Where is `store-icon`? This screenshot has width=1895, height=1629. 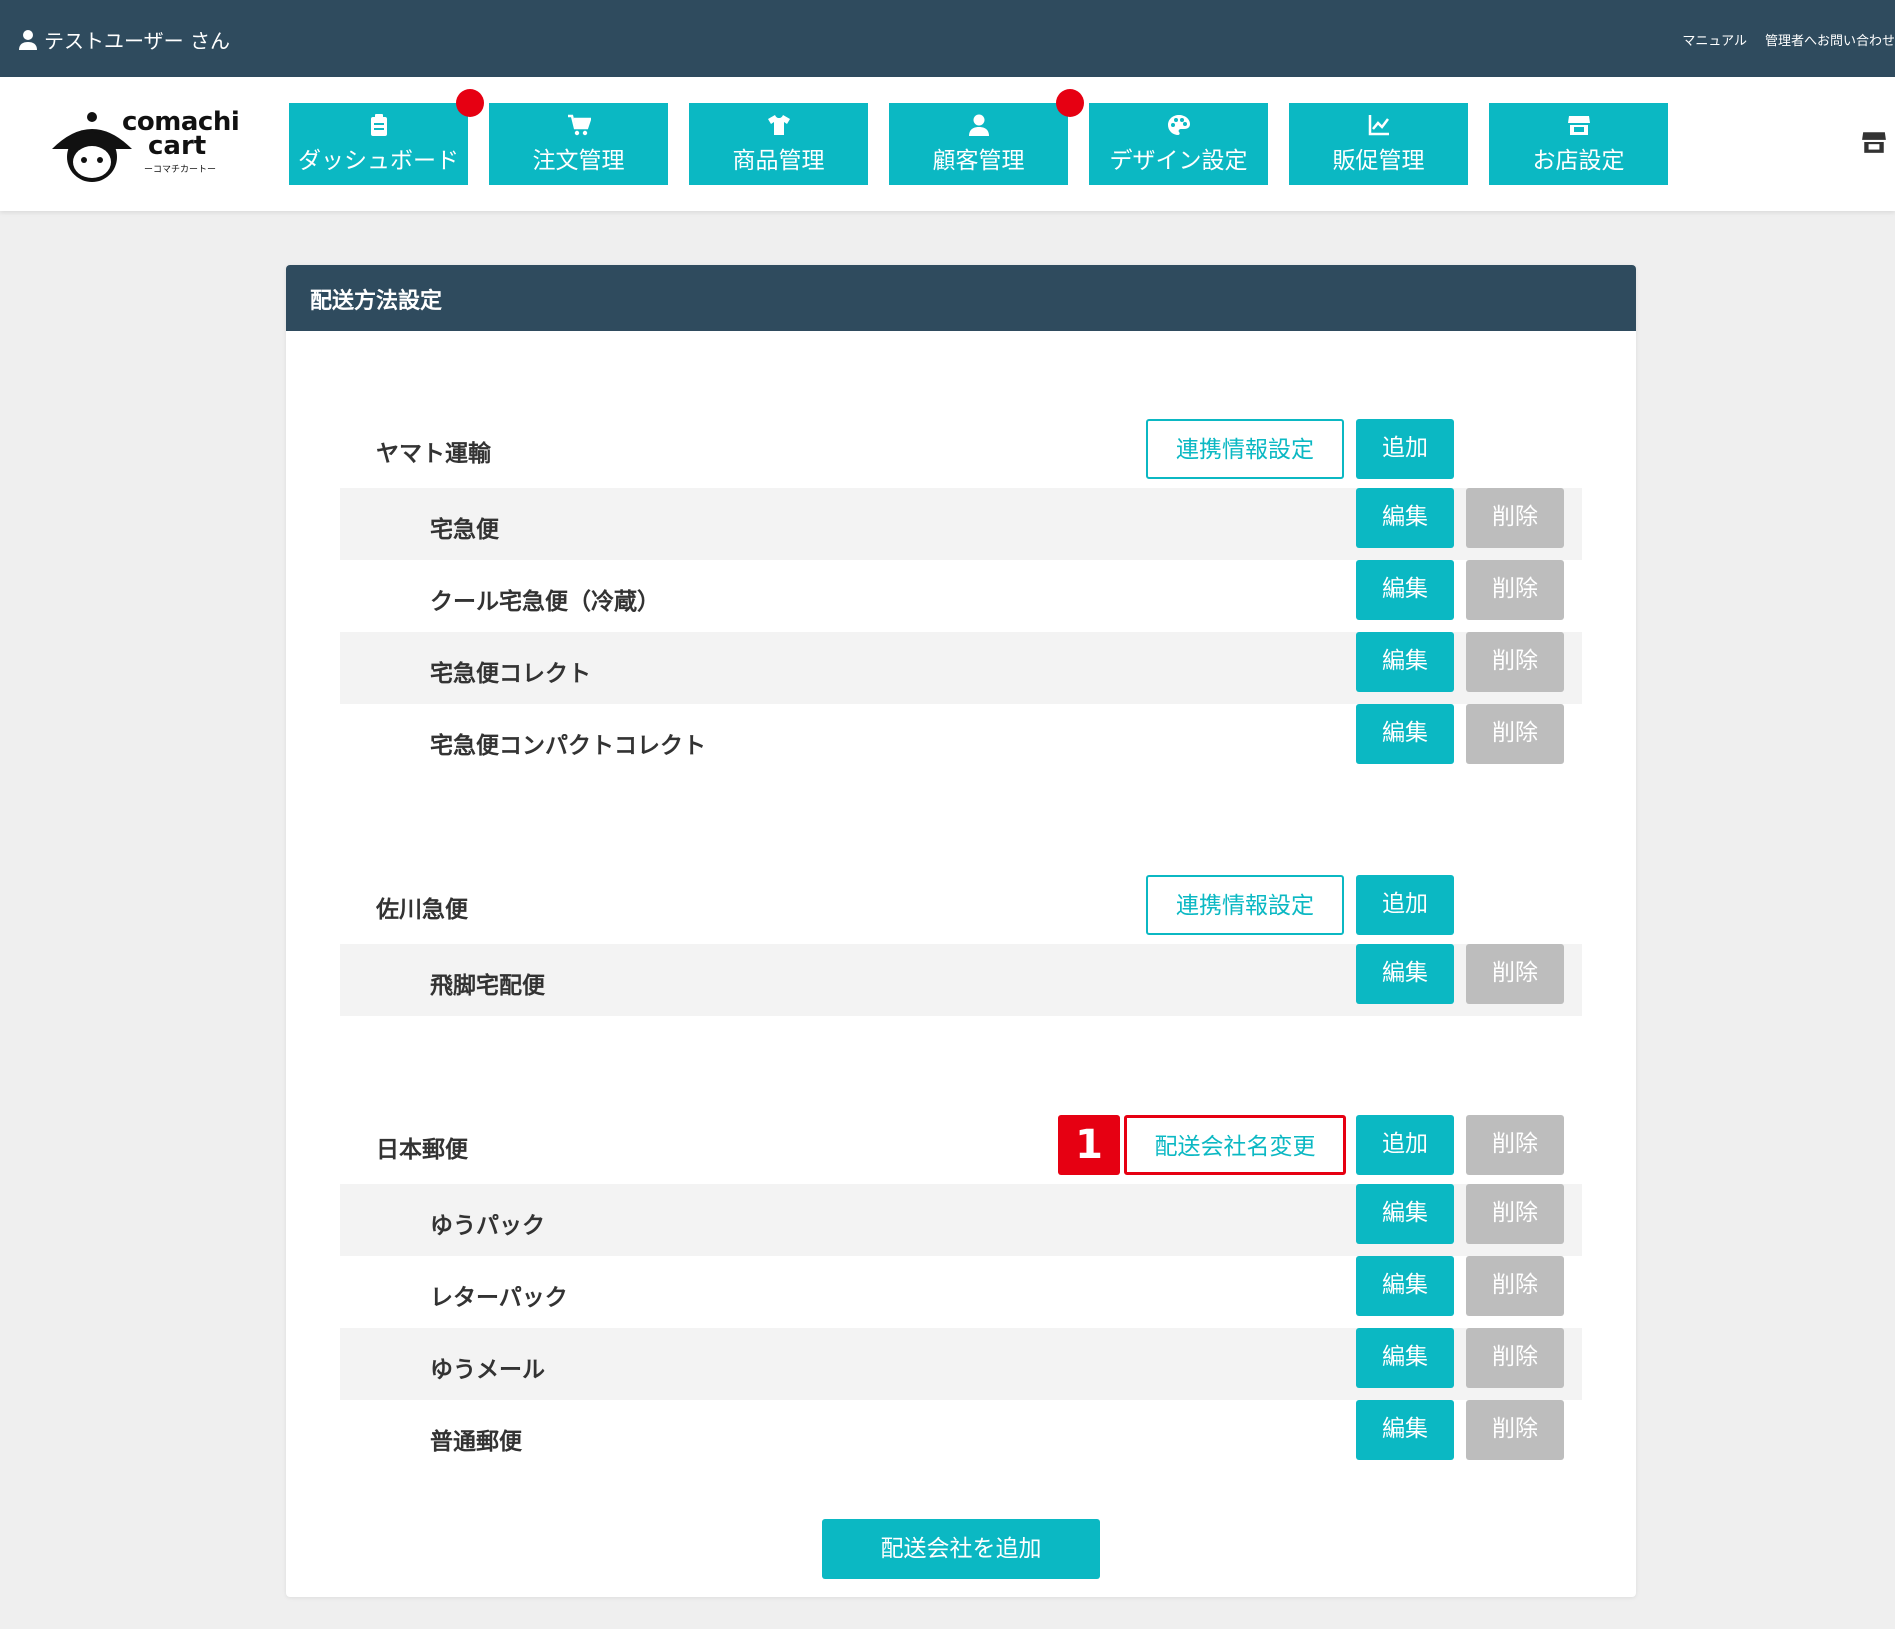 store-icon is located at coordinates (1578, 125).